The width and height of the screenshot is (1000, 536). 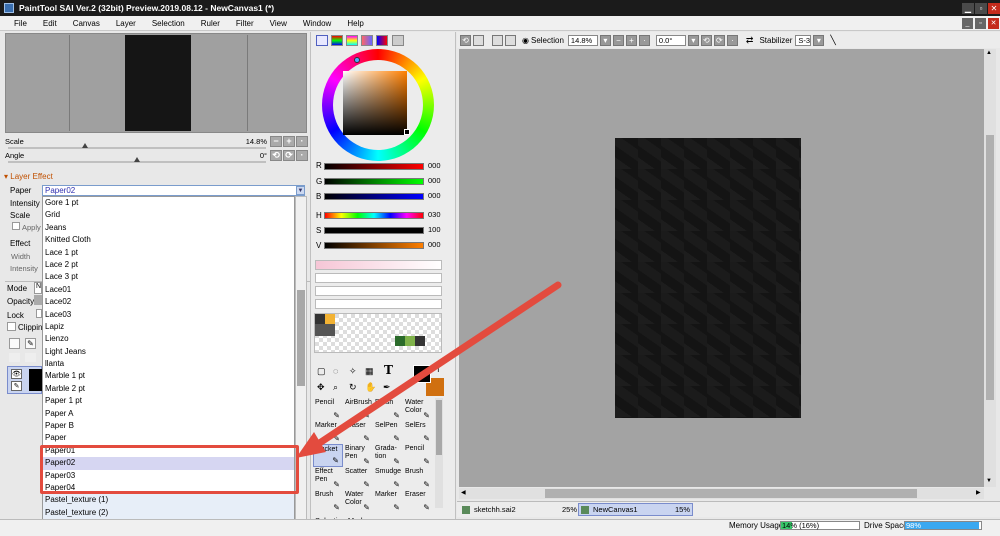 What do you see at coordinates (168, 500) in the screenshot?
I see `texture-list-item: Pastel_texture (1)` at bounding box center [168, 500].